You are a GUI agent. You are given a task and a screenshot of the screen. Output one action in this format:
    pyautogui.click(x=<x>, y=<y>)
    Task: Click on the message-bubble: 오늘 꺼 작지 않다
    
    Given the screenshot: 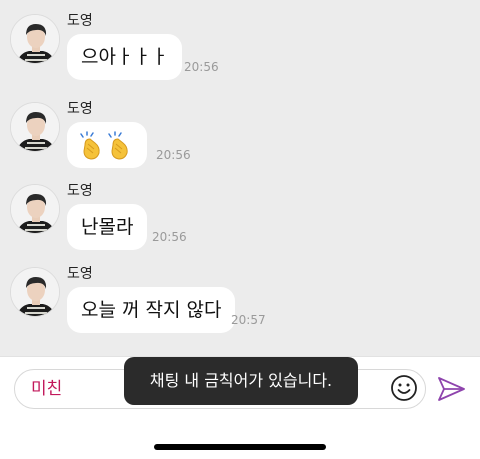 What is the action you would take?
    pyautogui.click(x=151, y=310)
    